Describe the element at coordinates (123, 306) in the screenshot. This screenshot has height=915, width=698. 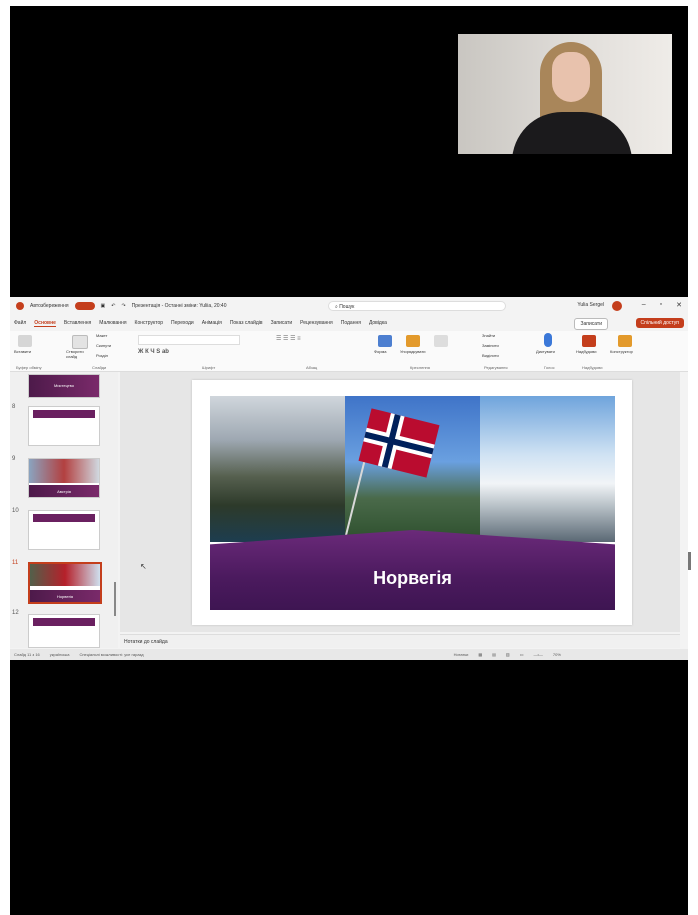
I see `redo-icon: ↷` at that location.